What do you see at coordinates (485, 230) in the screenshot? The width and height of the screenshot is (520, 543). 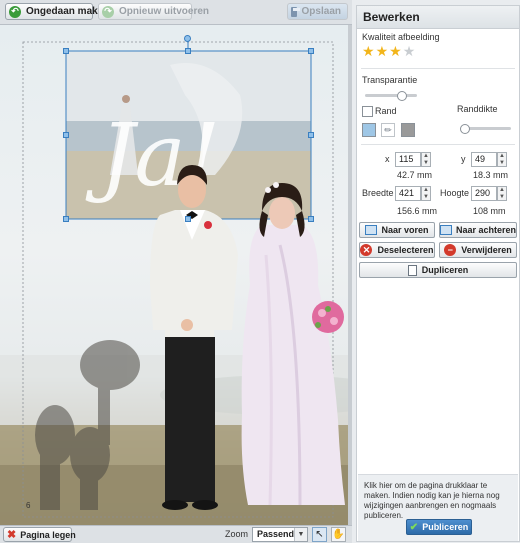 I see `send-backward-label: Naar achteren` at bounding box center [485, 230].